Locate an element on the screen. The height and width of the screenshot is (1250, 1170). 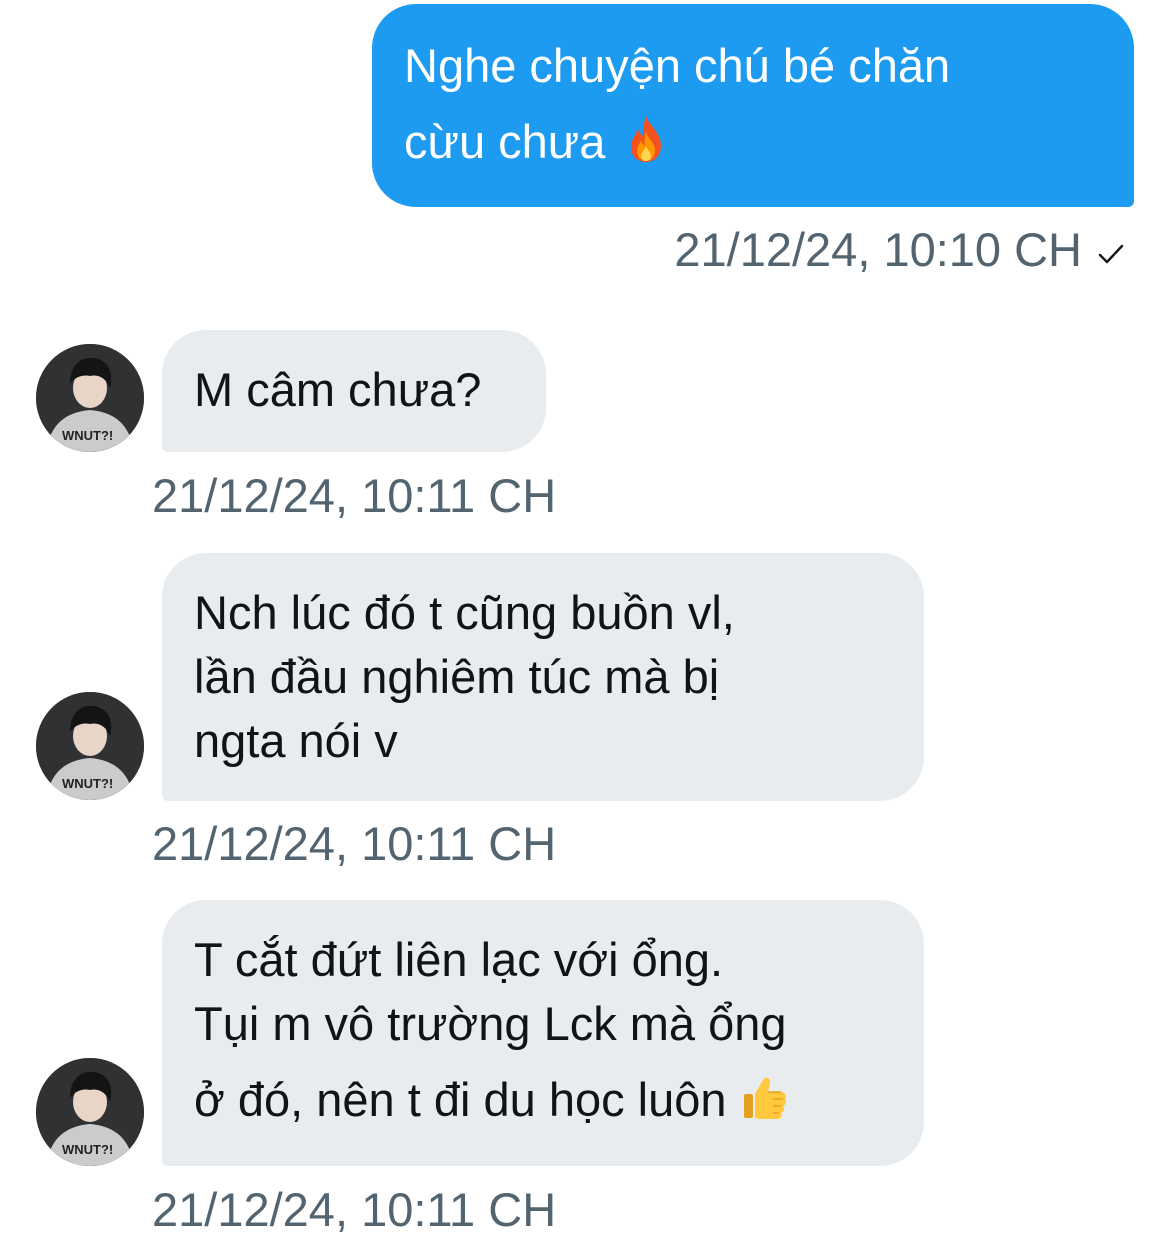
message-text-line: cừu chưa is located at coordinates (505, 141).